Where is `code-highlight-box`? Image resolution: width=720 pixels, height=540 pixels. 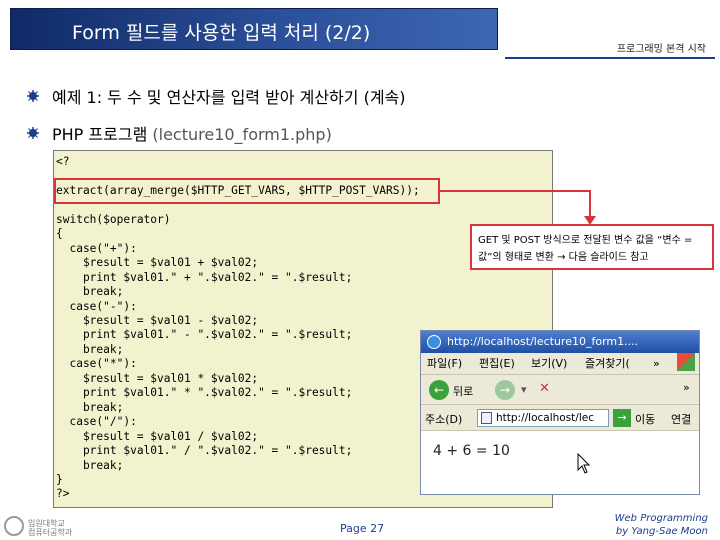 code-highlight-box is located at coordinates (247, 191).